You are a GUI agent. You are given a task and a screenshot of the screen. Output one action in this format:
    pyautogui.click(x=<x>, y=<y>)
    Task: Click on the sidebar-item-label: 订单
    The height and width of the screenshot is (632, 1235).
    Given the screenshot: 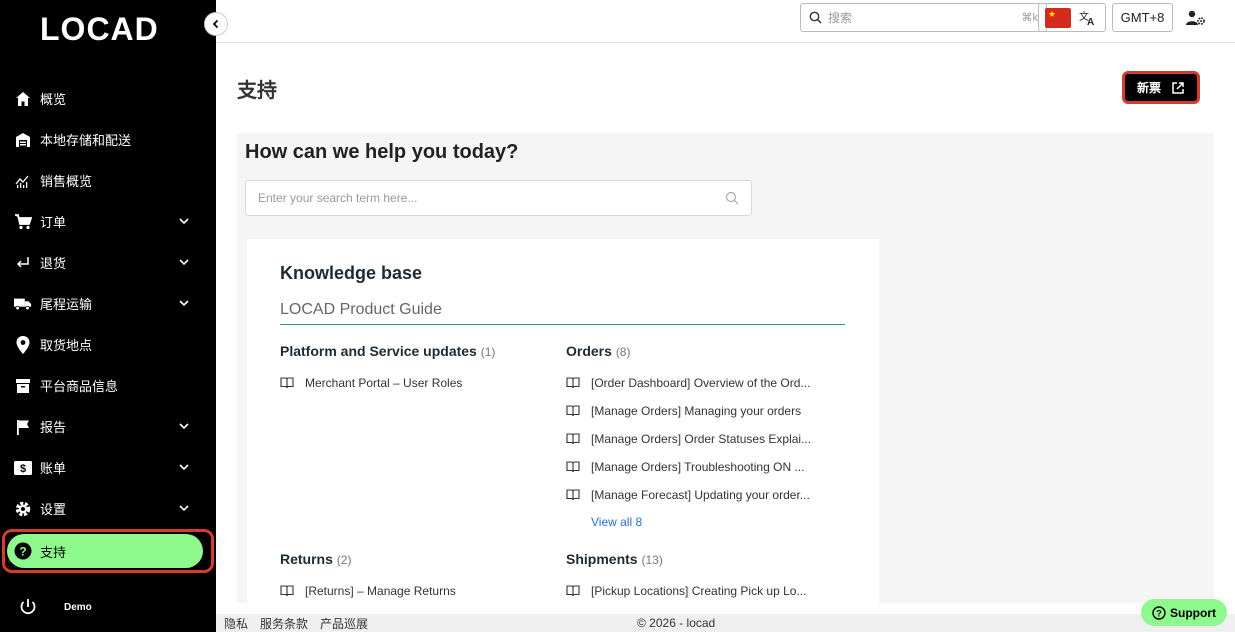 What is the action you would take?
    pyautogui.click(x=53, y=222)
    